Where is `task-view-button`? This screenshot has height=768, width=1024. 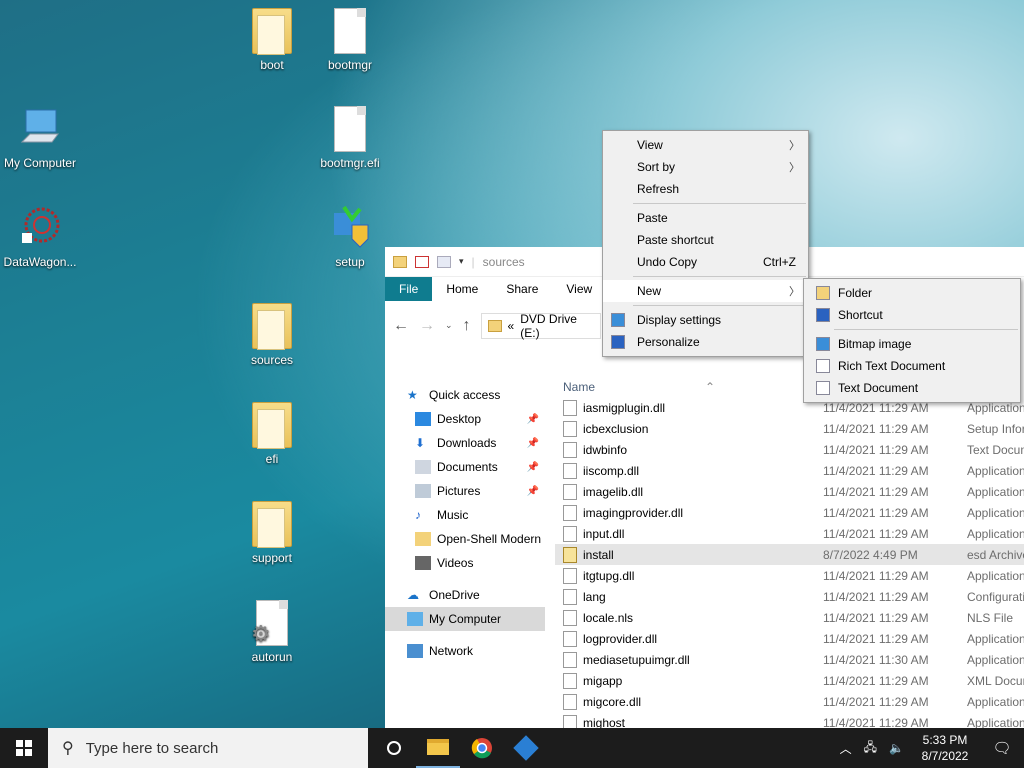
task-view-button is located at coordinates (394, 748).